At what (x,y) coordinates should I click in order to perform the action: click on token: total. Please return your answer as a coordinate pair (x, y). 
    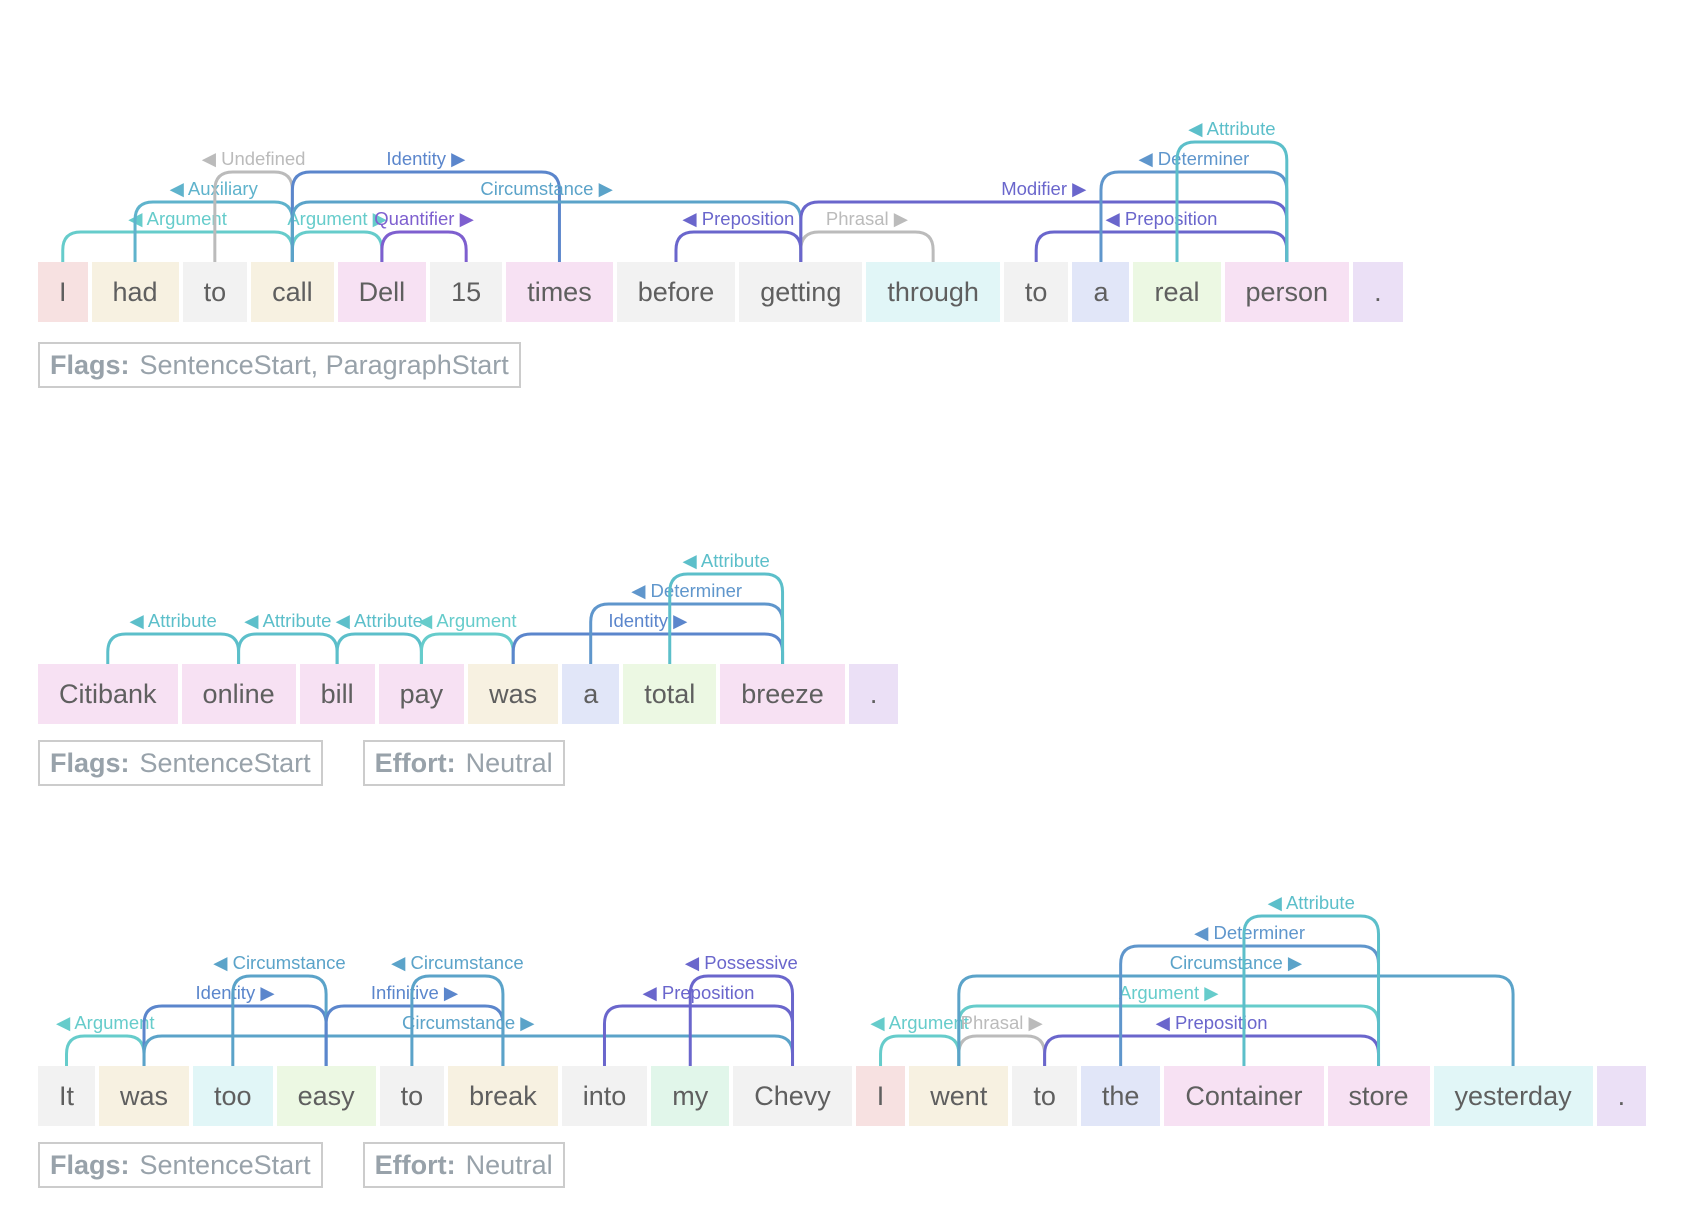
    Looking at the image, I should click on (670, 694).